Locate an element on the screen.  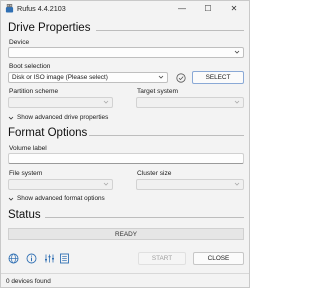
log-icon is located at coordinates (64, 258).